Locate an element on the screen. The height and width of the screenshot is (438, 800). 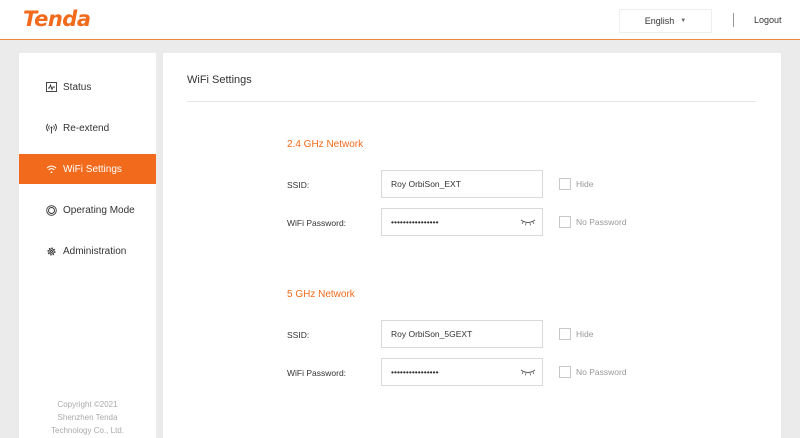
top-bar: Tenda English ▼ Logout is located at coordinates (400, 20).